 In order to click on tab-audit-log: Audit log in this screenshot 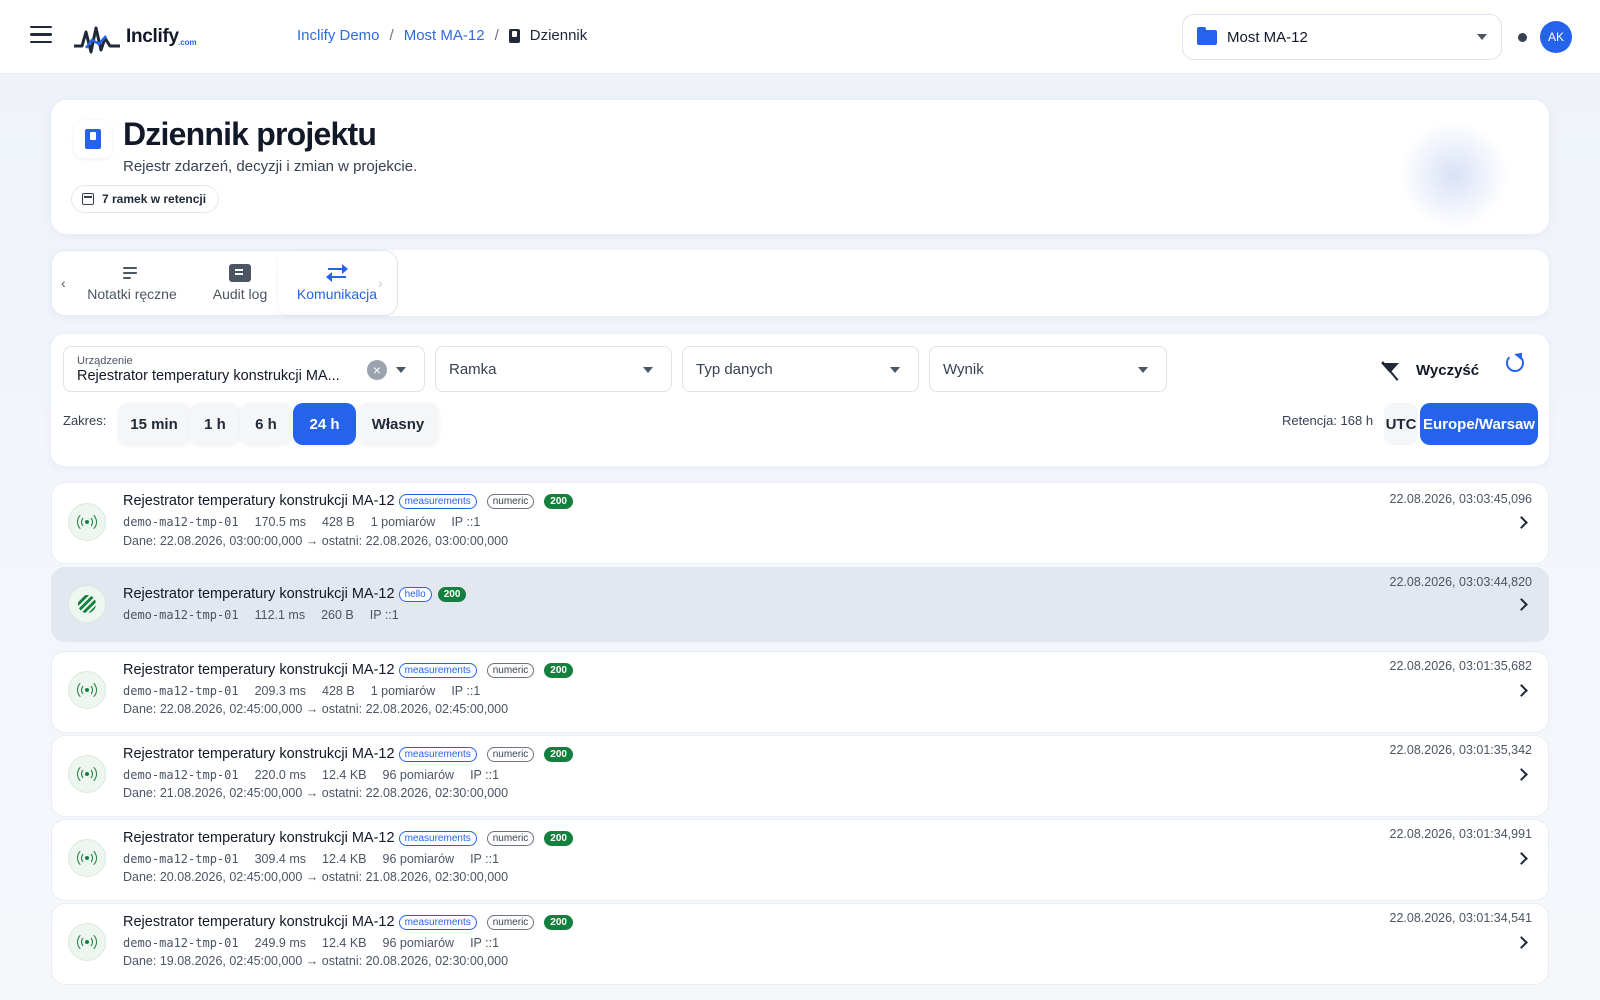, I will do `click(240, 283)`.